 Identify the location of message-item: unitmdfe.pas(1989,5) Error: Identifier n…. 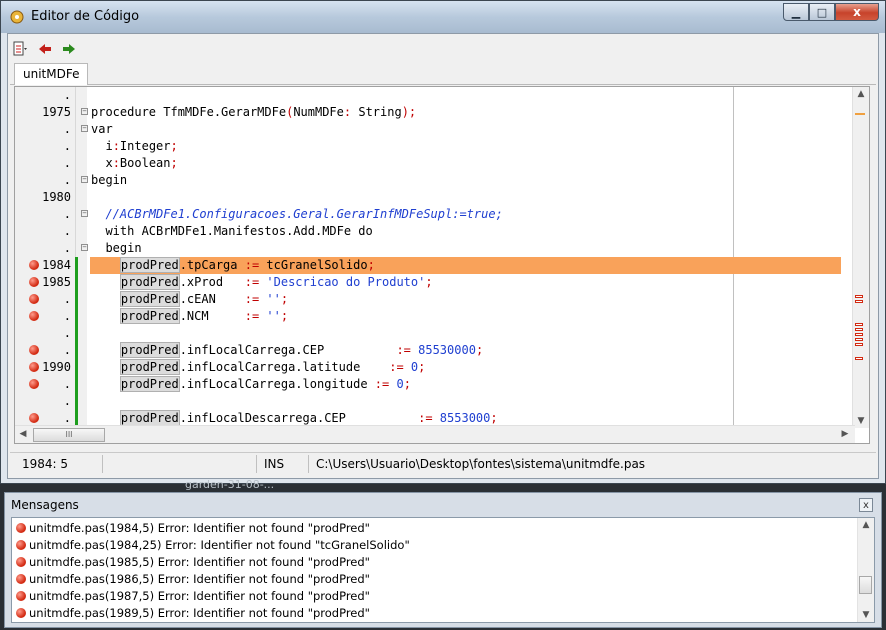
(193, 613).